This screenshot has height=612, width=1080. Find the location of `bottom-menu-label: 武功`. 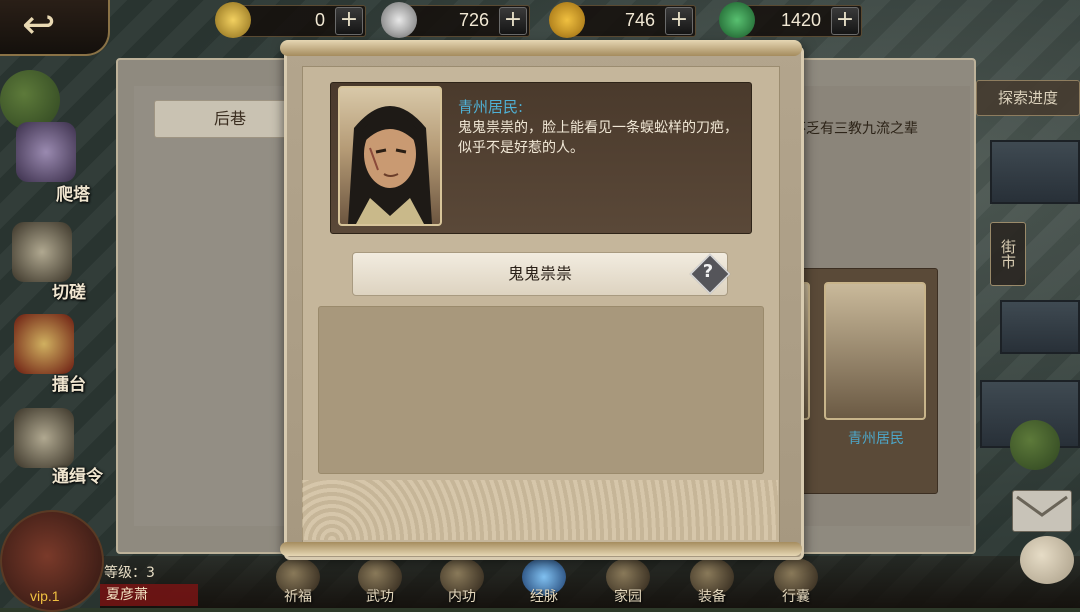

bottom-menu-label: 武功 is located at coordinates (380, 597).